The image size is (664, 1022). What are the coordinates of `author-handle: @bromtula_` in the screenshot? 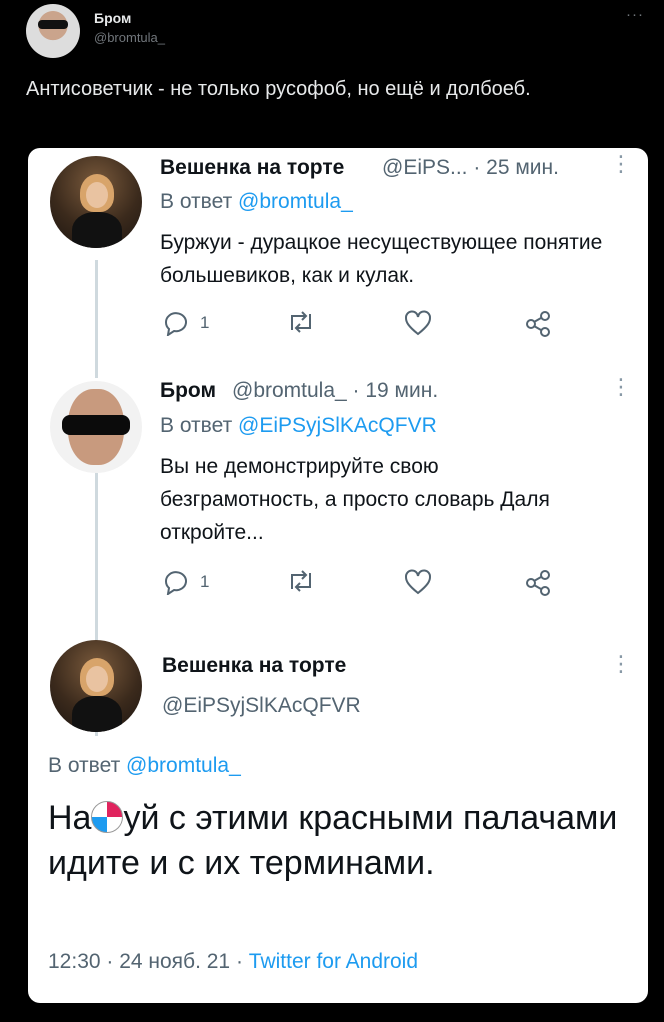 It's located at (129, 37).